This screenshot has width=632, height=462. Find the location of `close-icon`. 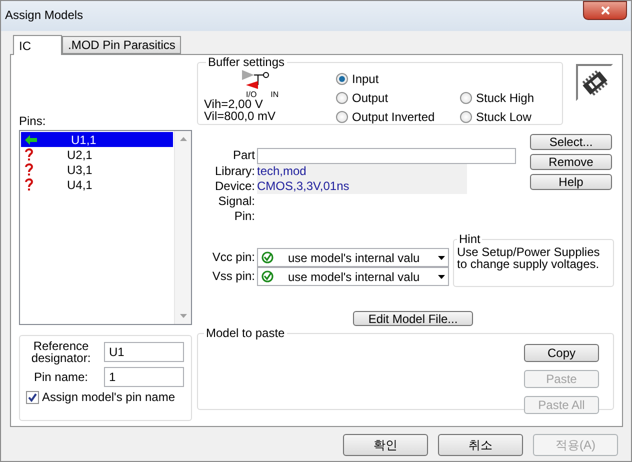

close-icon is located at coordinates (605, 10).